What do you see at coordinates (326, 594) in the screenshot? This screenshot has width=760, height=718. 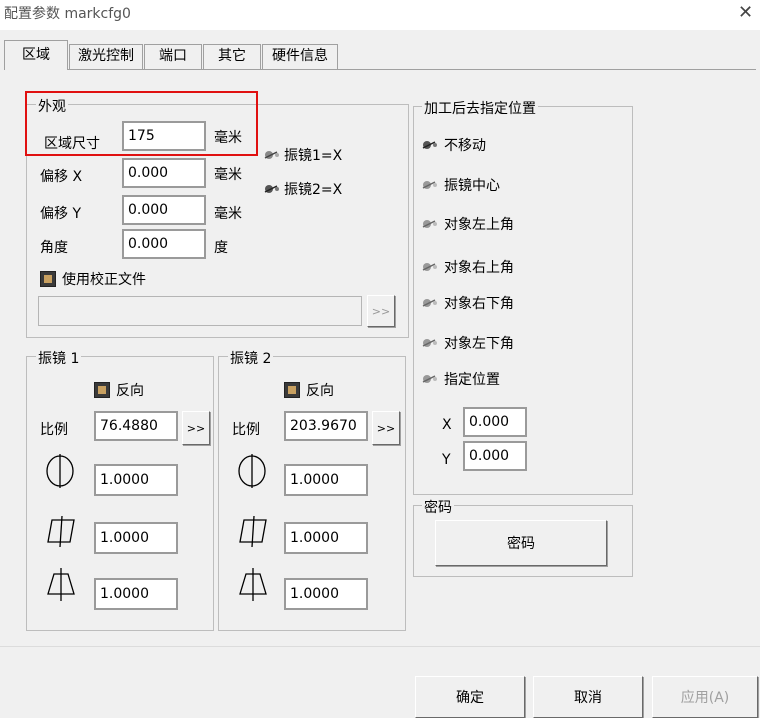 I see `galvo2-trapezoid-input` at bounding box center [326, 594].